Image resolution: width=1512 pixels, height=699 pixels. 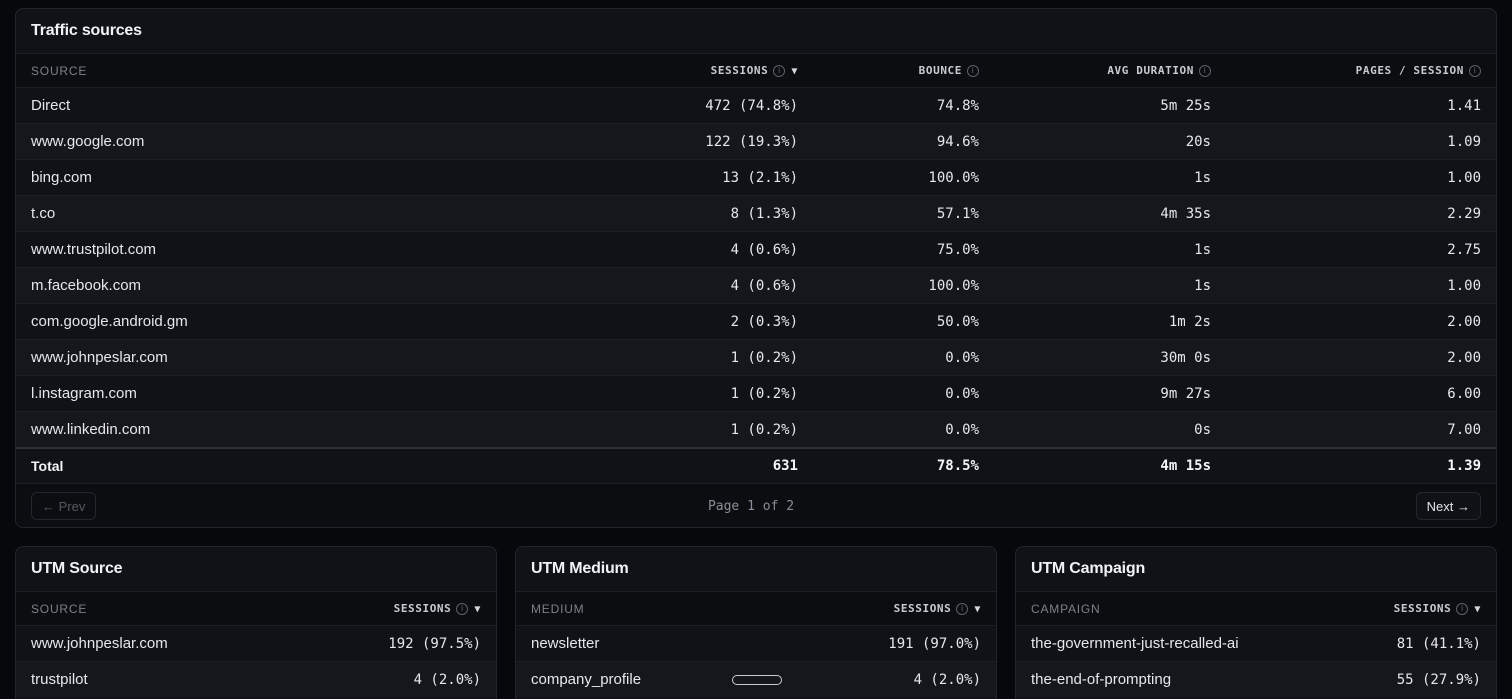 What do you see at coordinates (91, 429) in the screenshot?
I see `source-cell: www.linkedin.com` at bounding box center [91, 429].